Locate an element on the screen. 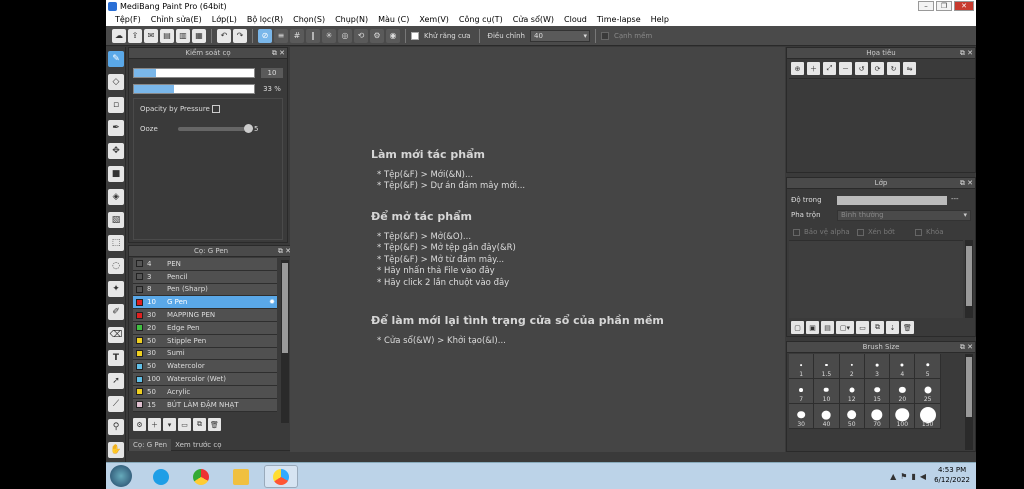 This screenshot has width=1024, height=489. brush-item: 100 Watercolor (Wet) is located at coordinates (205, 379).